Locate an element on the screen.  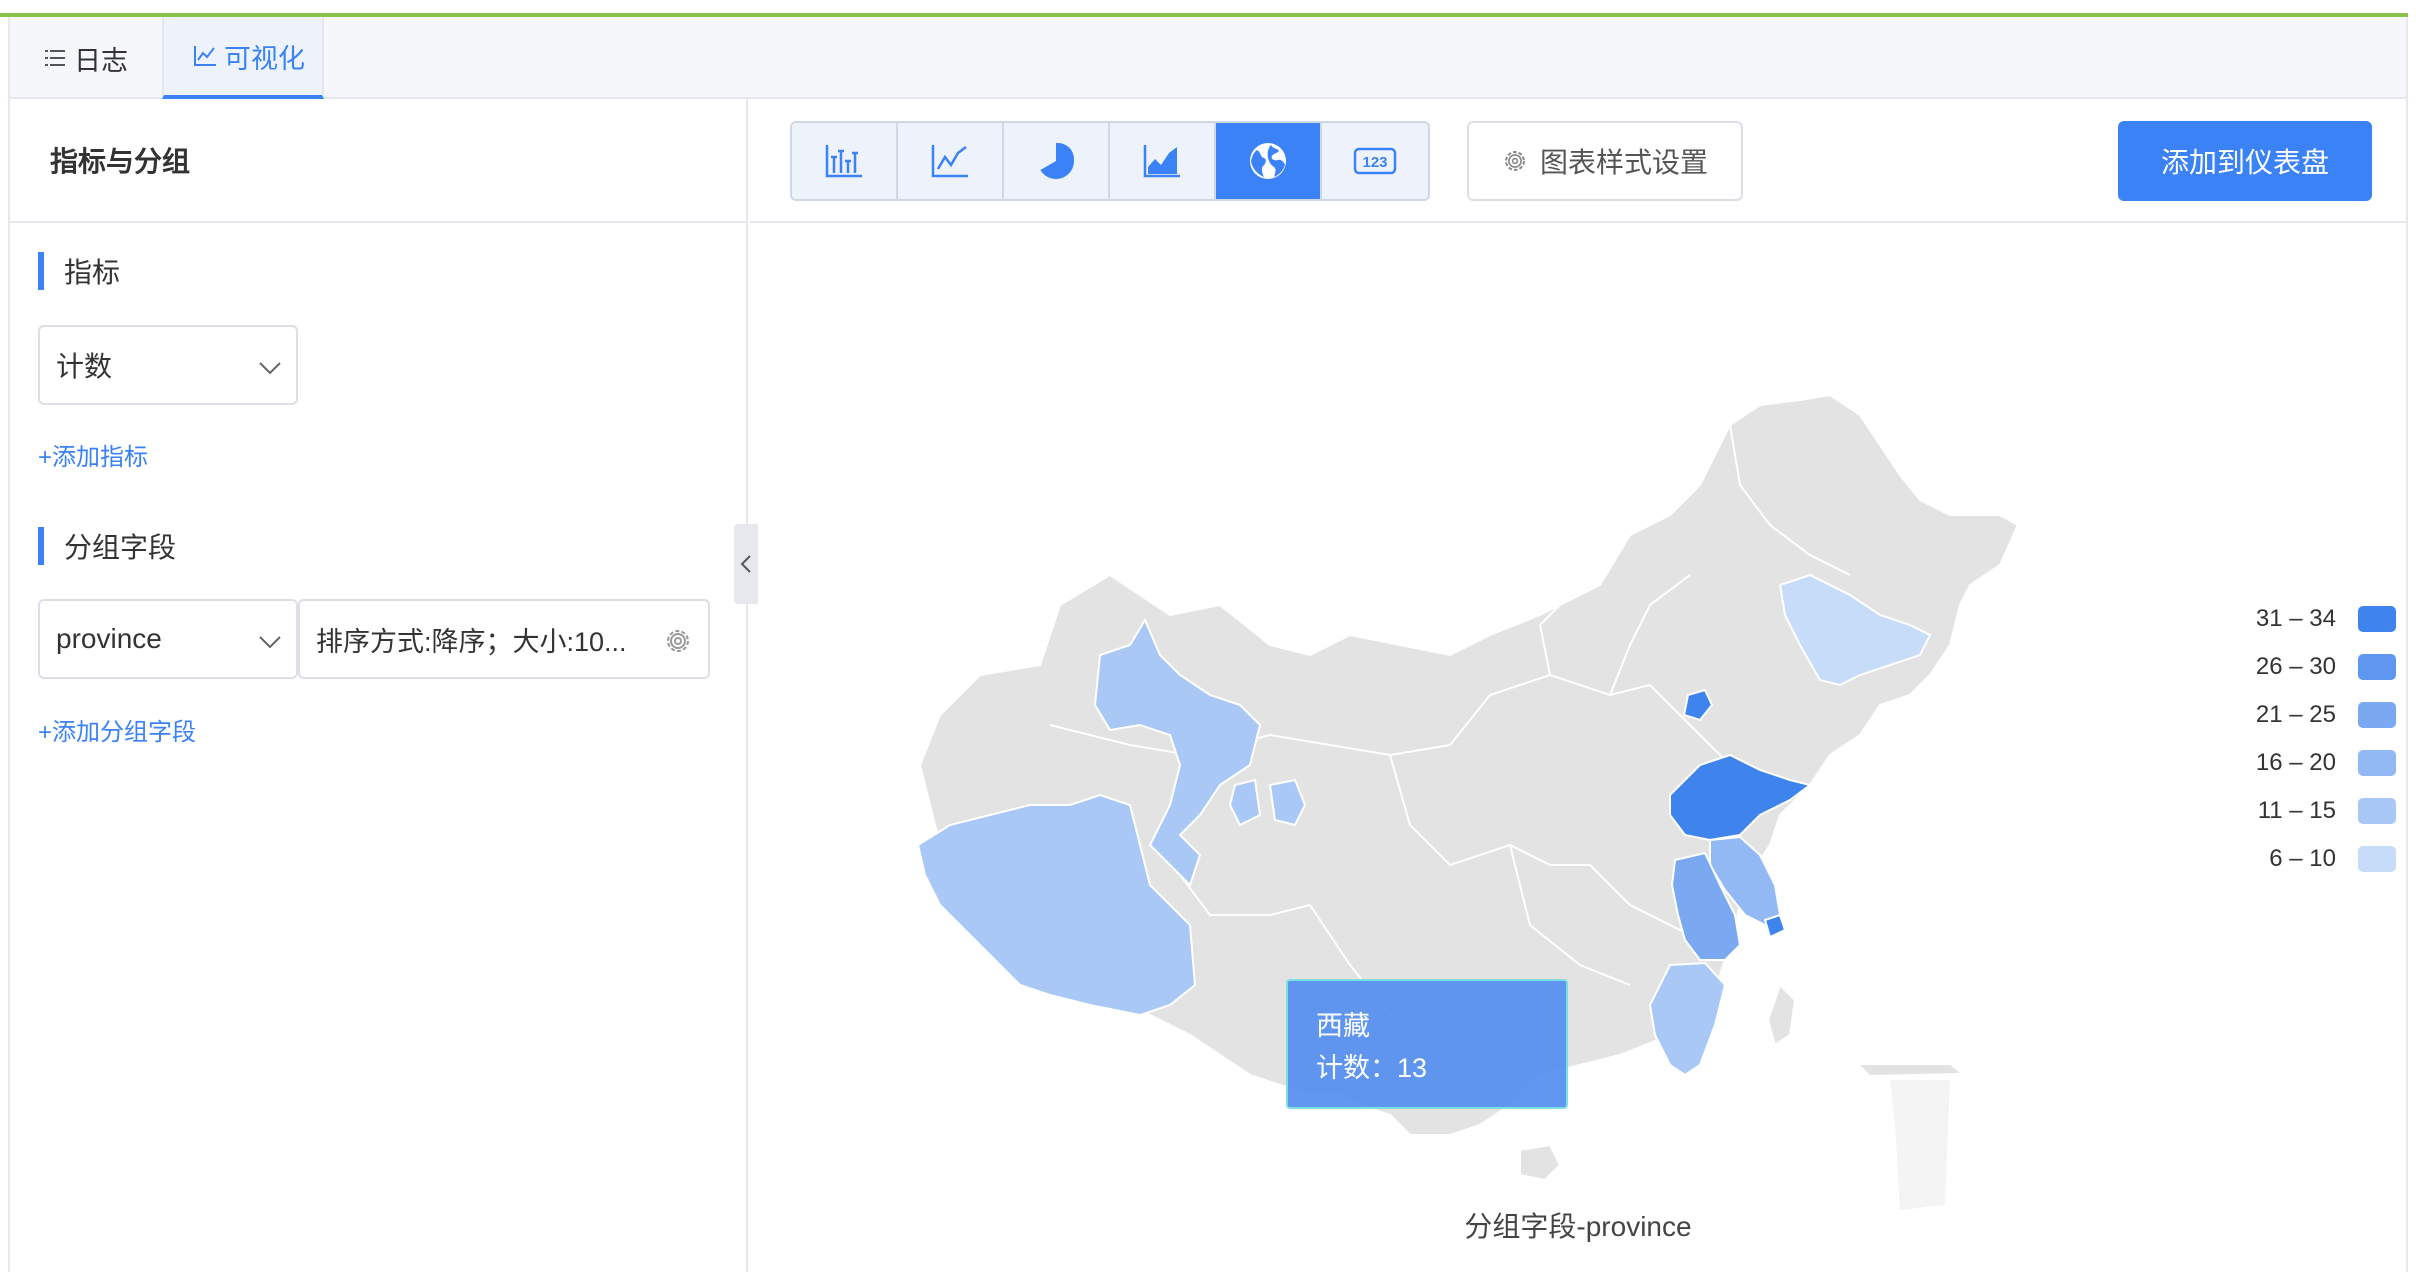
tab-bar: 日志 可视化 is located at coordinates (1208, 58).